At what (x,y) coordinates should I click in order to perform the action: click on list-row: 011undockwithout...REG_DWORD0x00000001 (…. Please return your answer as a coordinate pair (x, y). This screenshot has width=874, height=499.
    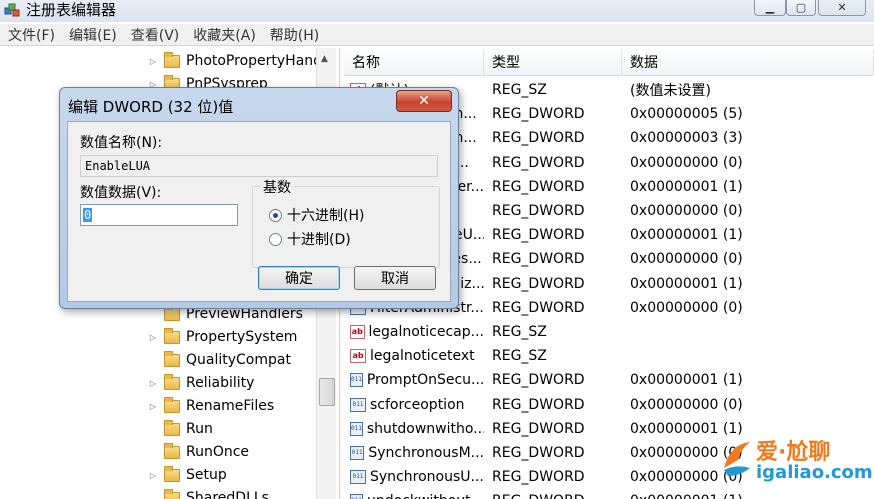
    Looking at the image, I should click on (609, 494).